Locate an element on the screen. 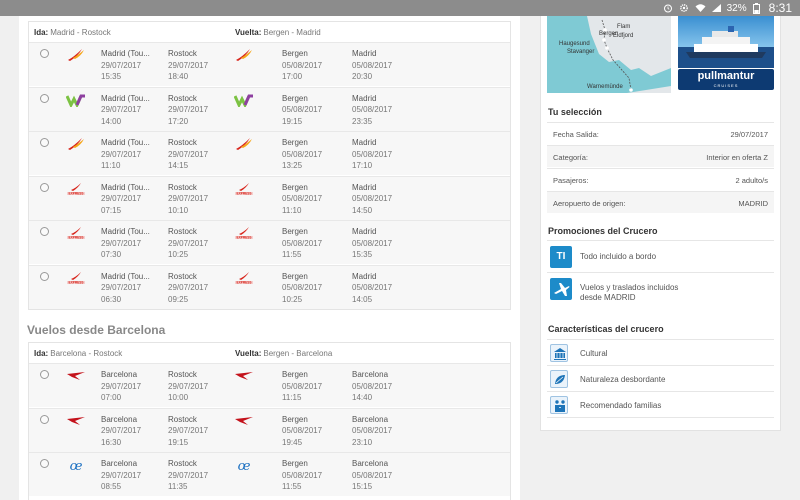 This screenshot has height=500, width=800. feature-family: Recomendado familias is located at coordinates (660, 404).